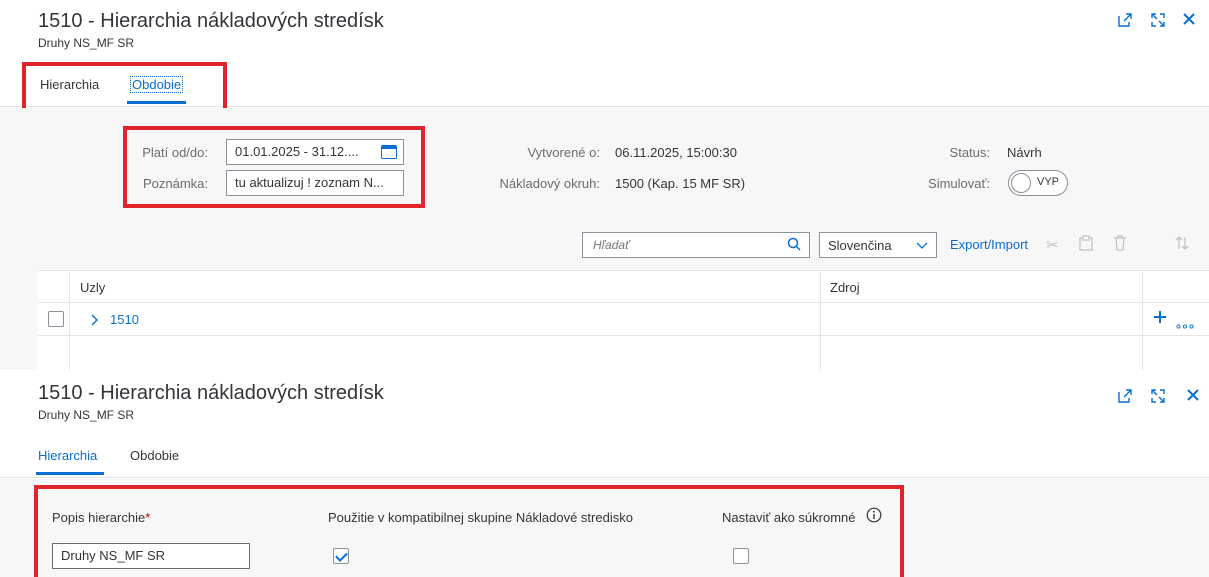 This screenshot has width=1209, height=577. I want to click on delete-icon, so click(1120, 245).